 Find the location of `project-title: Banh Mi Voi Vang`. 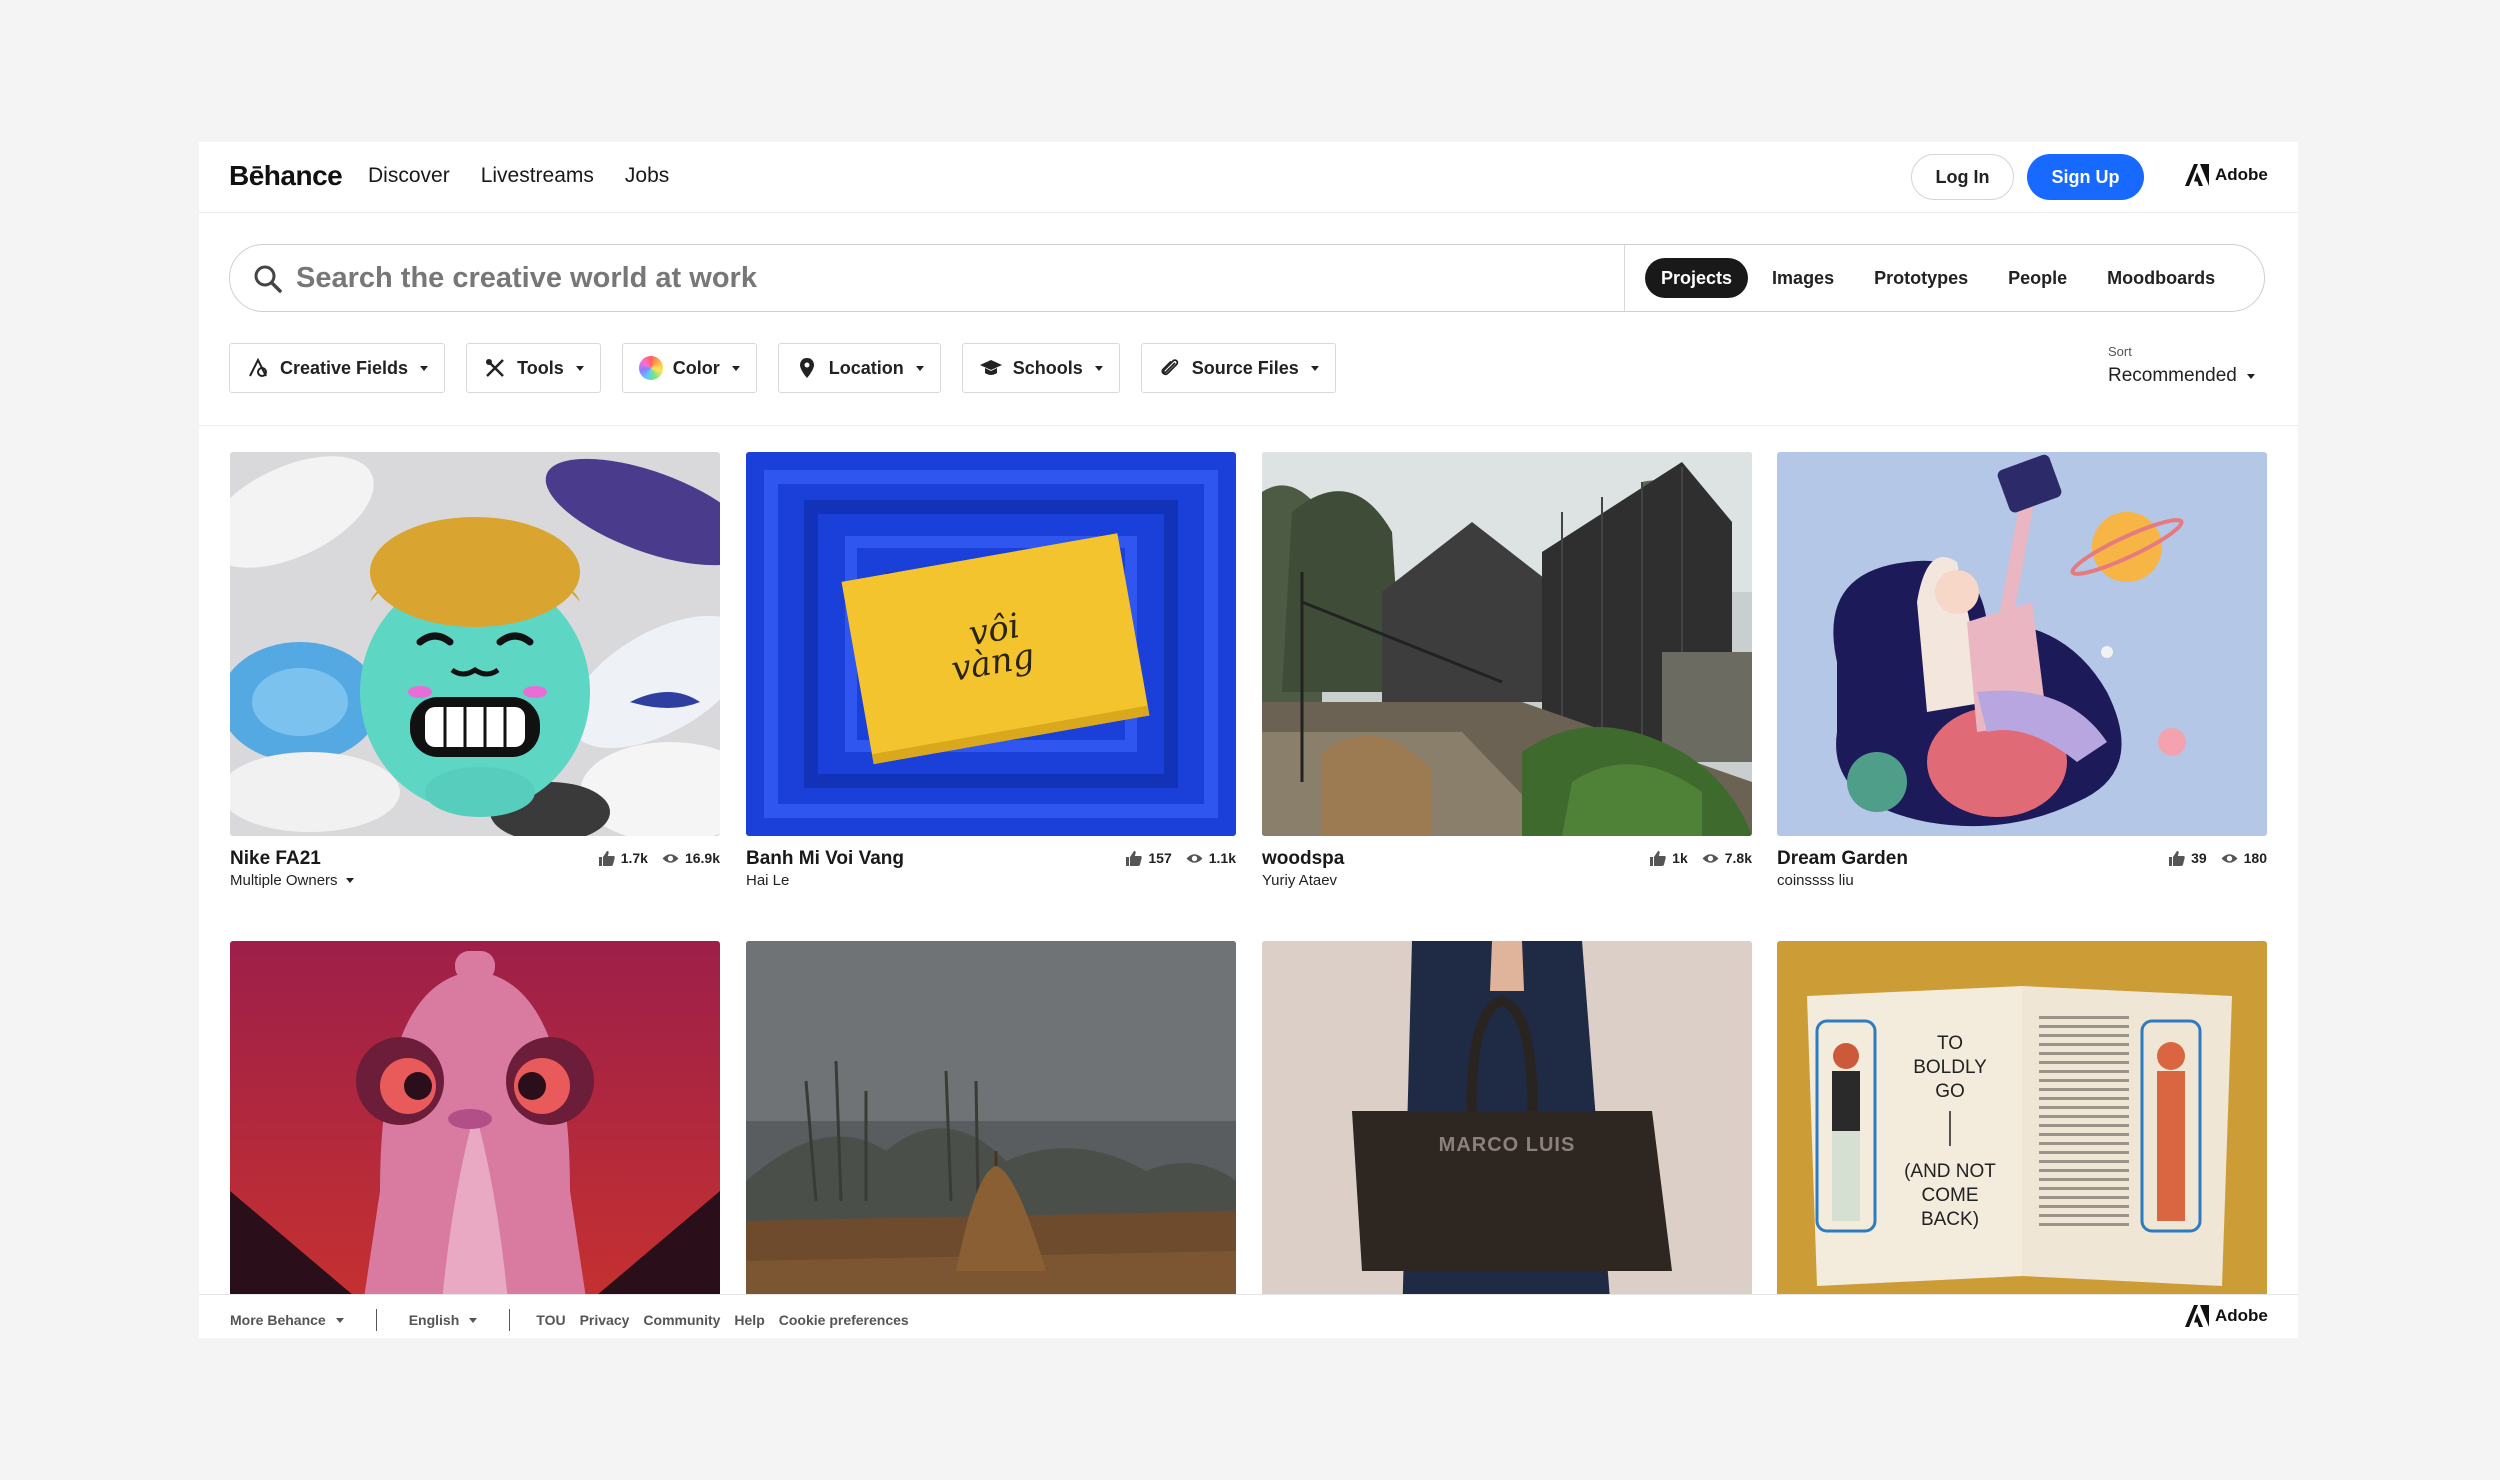

project-title: Banh Mi Voi Vang is located at coordinates (825, 859).